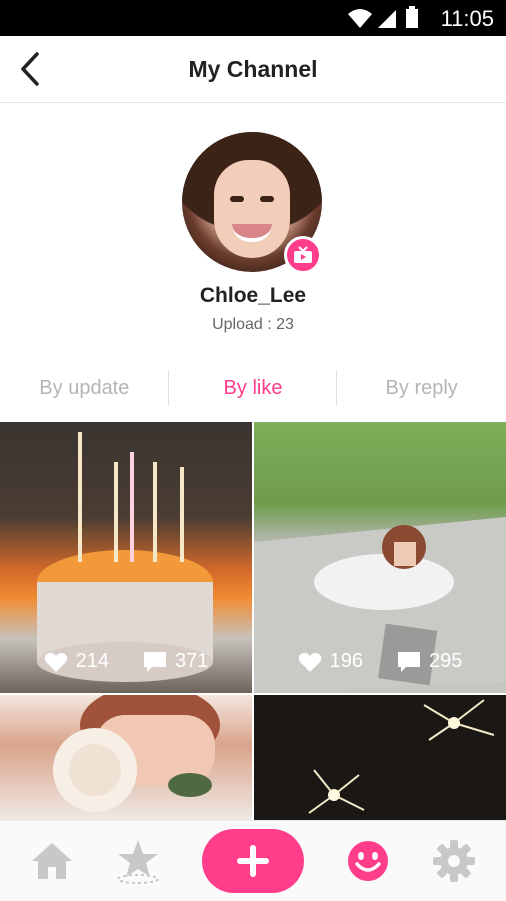 The width and height of the screenshot is (506, 901). I want to click on tab-by-reply: By reply, so click(421, 389).